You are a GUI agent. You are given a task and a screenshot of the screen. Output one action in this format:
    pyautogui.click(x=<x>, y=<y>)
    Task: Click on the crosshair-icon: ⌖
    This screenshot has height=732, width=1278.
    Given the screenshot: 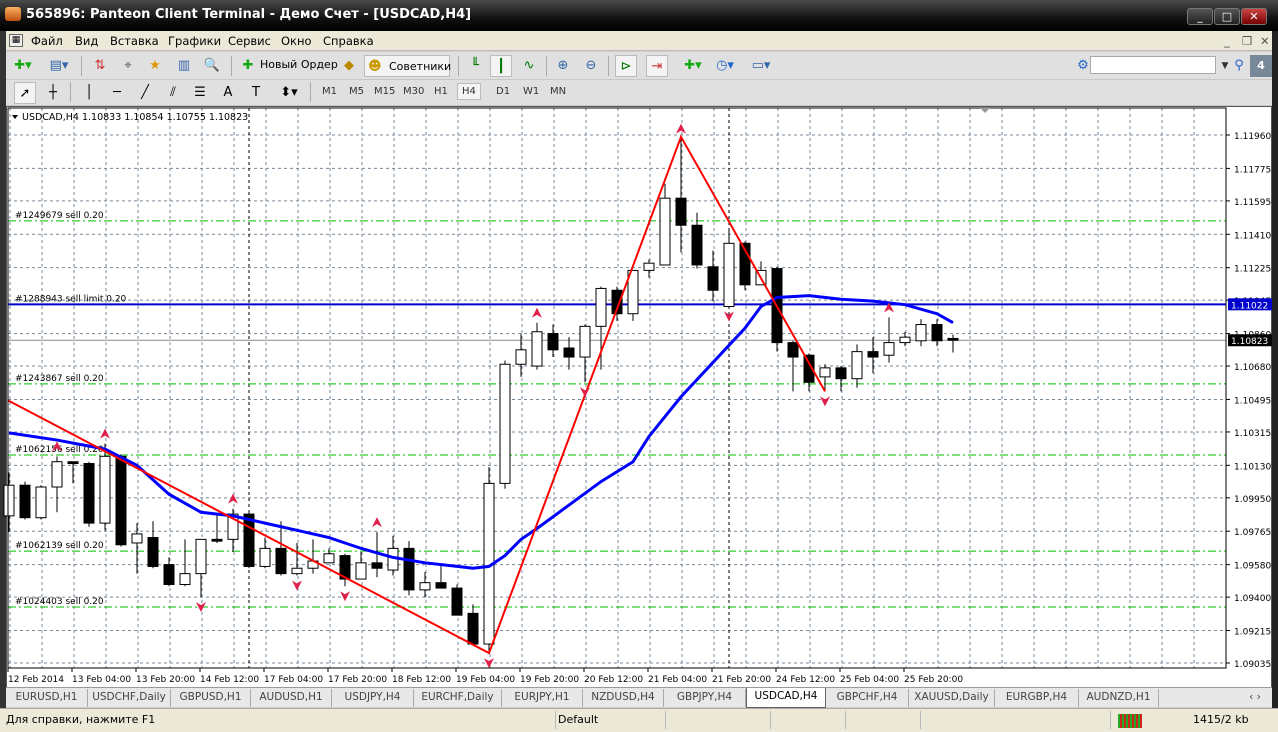 What is the action you would take?
    pyautogui.click(x=128, y=66)
    